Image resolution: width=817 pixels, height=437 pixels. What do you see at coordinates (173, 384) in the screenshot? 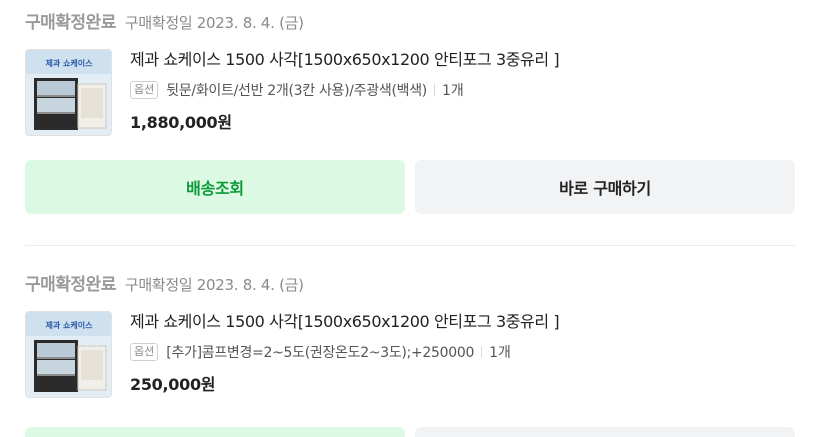
I see `price: 250,000원` at bounding box center [173, 384].